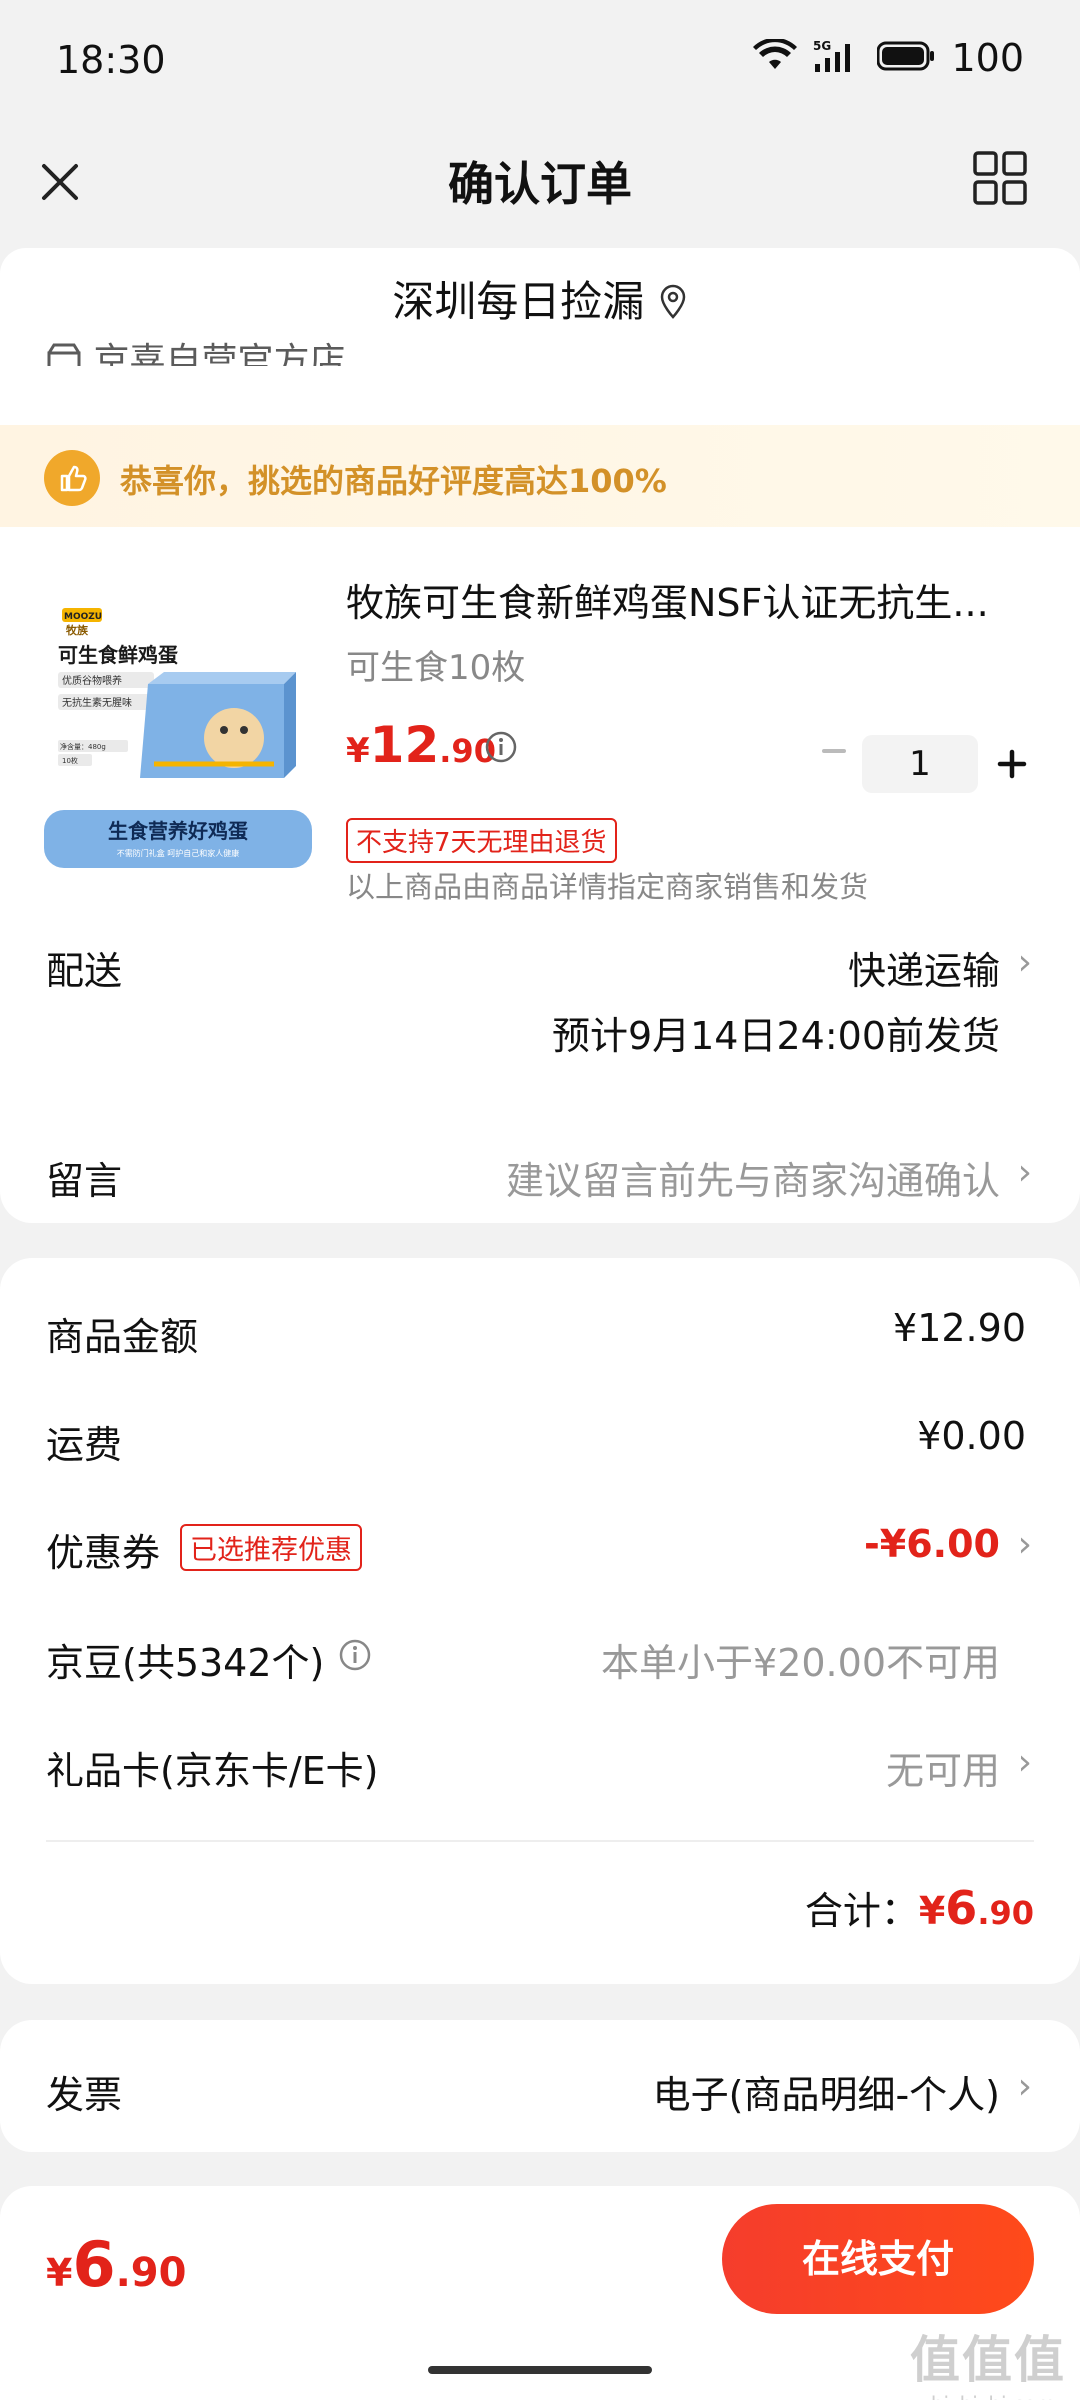  Describe the element at coordinates (959, 1328) in the screenshot. I see `goods-amount-value: ¥12.90` at that location.